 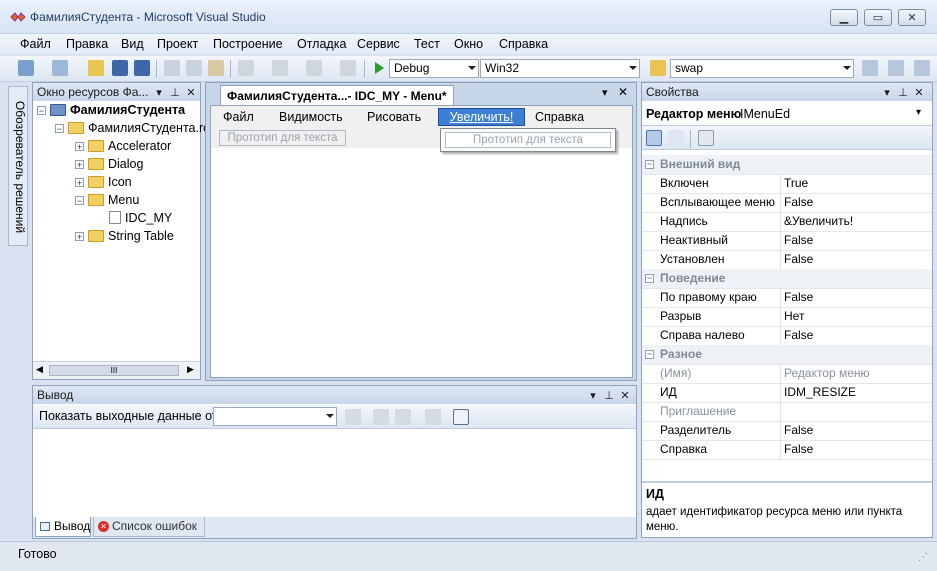 I want to click on designer-menu-visibility: Видимость, so click(x=311, y=117).